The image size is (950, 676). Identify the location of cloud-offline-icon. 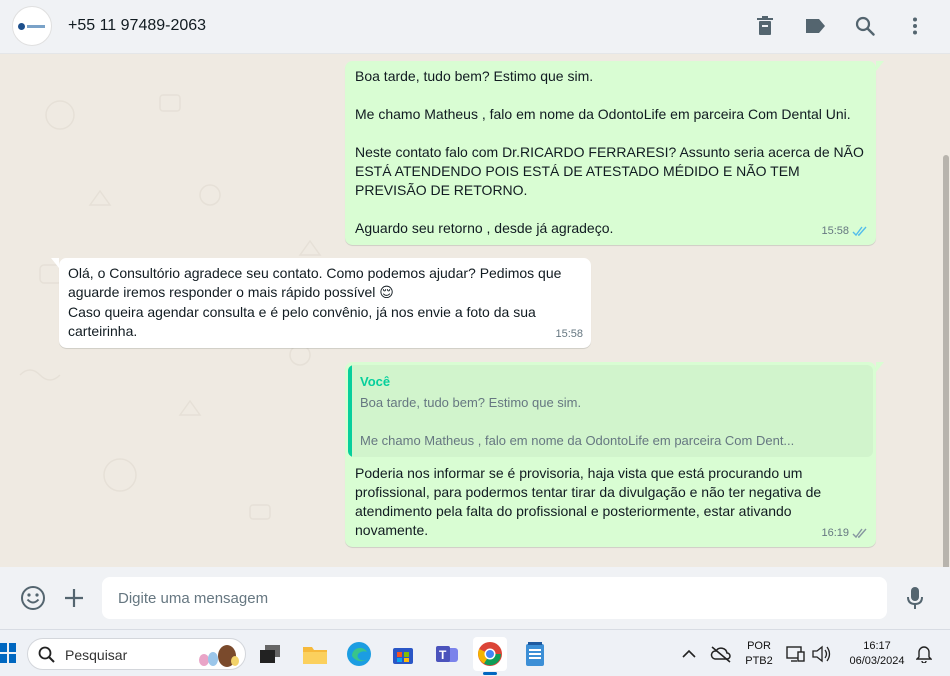
(721, 654).